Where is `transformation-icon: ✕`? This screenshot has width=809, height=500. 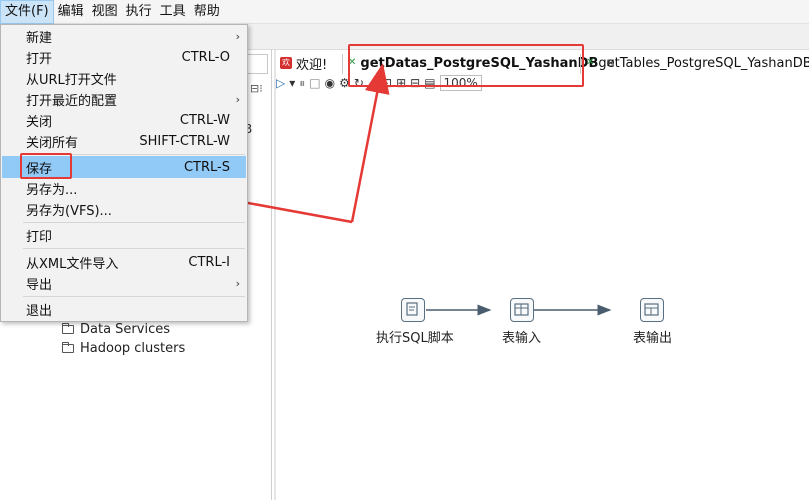 transformation-icon: ✕ is located at coordinates (590, 62).